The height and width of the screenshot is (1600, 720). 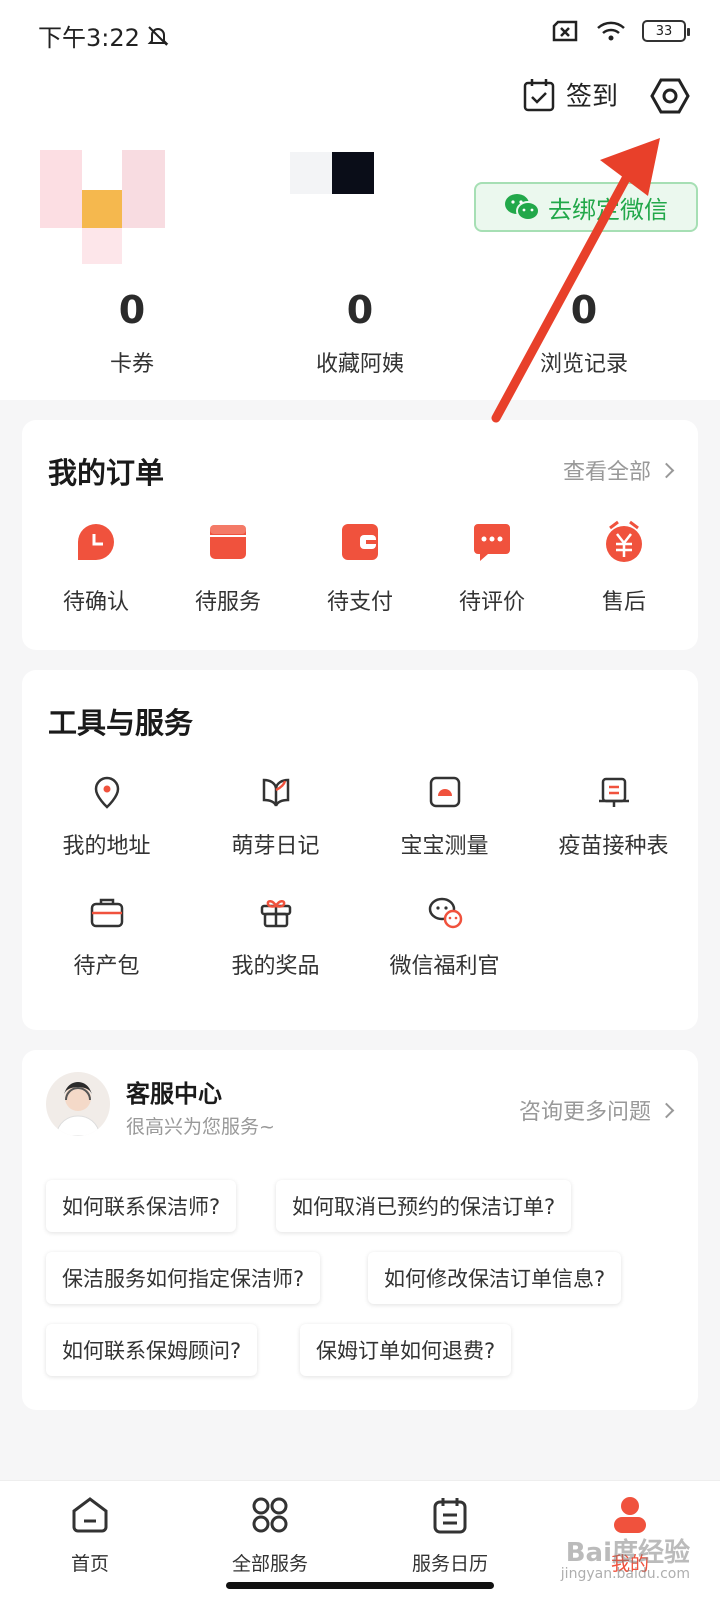 What do you see at coordinates (228, 568) in the screenshot?
I see `order-pending-service: 待服务` at bounding box center [228, 568].